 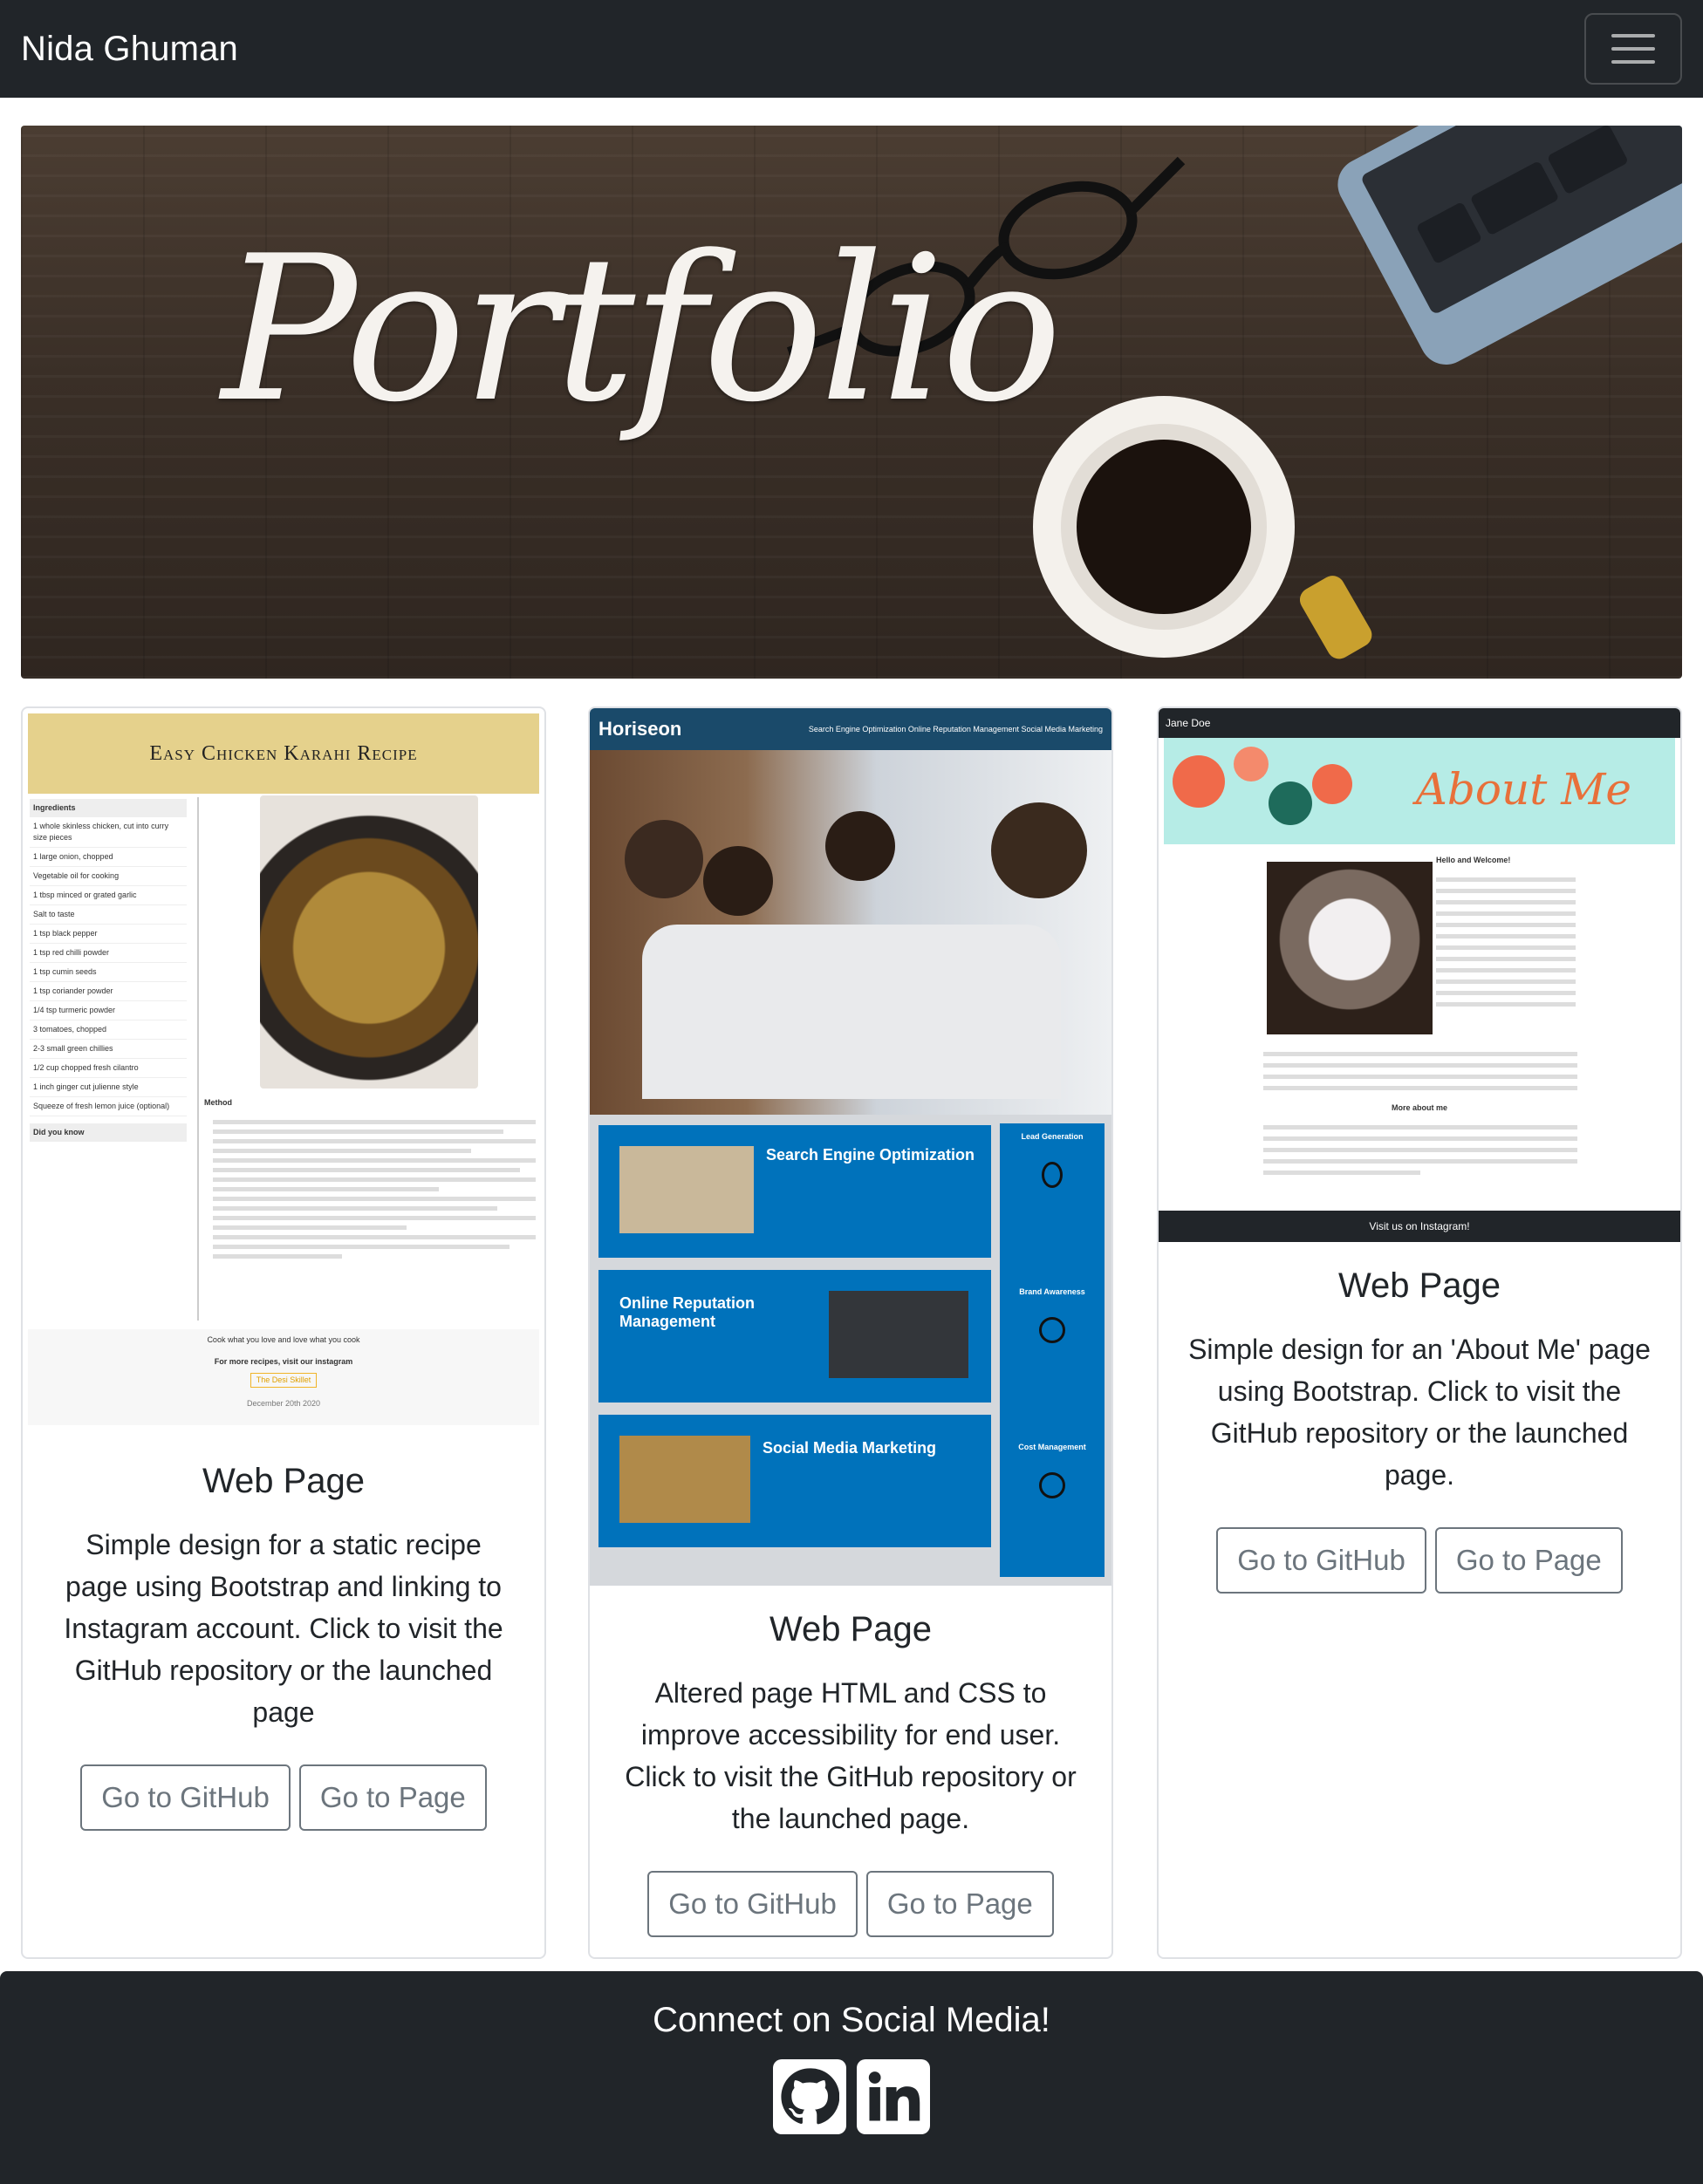 What do you see at coordinates (129, 49) in the screenshot?
I see `navbar-brand: Nida Ghuman` at bounding box center [129, 49].